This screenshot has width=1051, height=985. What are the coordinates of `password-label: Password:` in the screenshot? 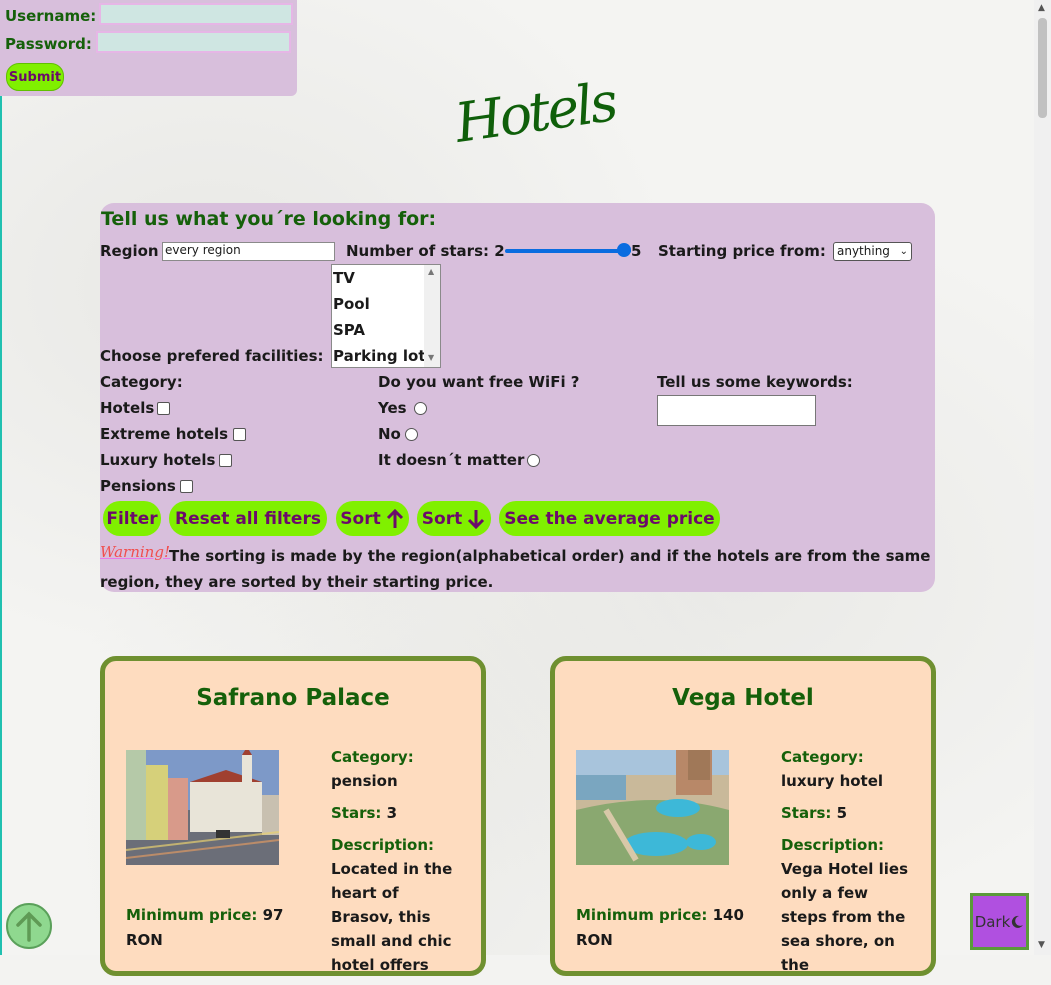 It's located at (48, 44).